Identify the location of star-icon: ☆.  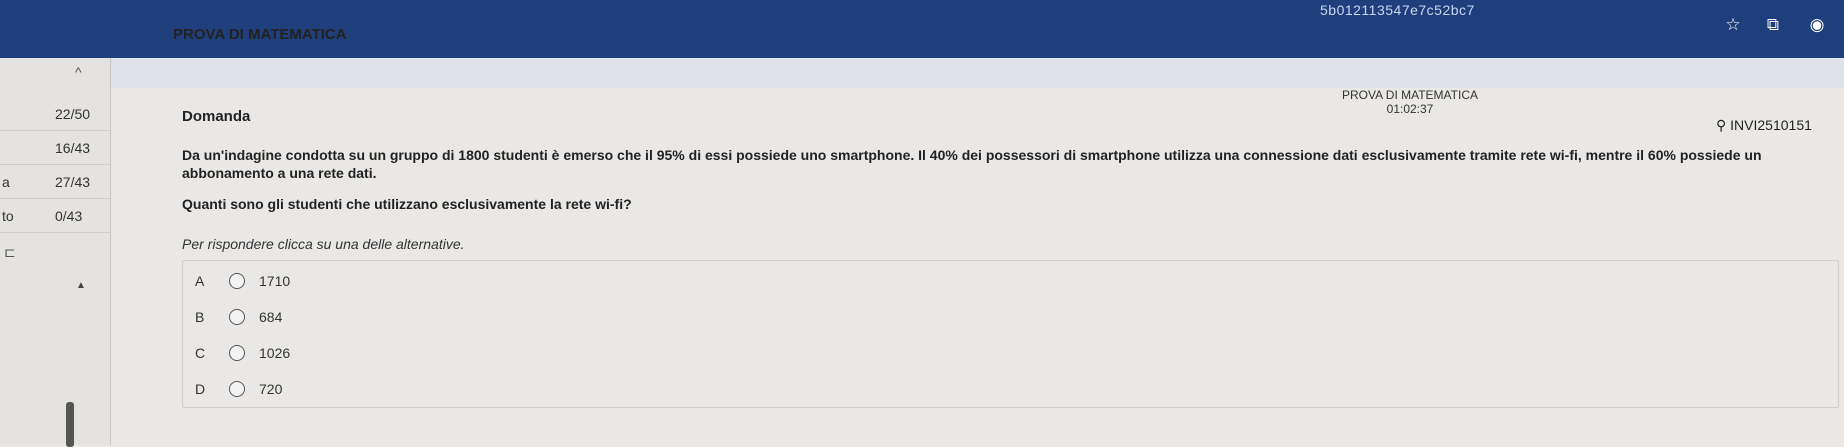
(1733, 25).